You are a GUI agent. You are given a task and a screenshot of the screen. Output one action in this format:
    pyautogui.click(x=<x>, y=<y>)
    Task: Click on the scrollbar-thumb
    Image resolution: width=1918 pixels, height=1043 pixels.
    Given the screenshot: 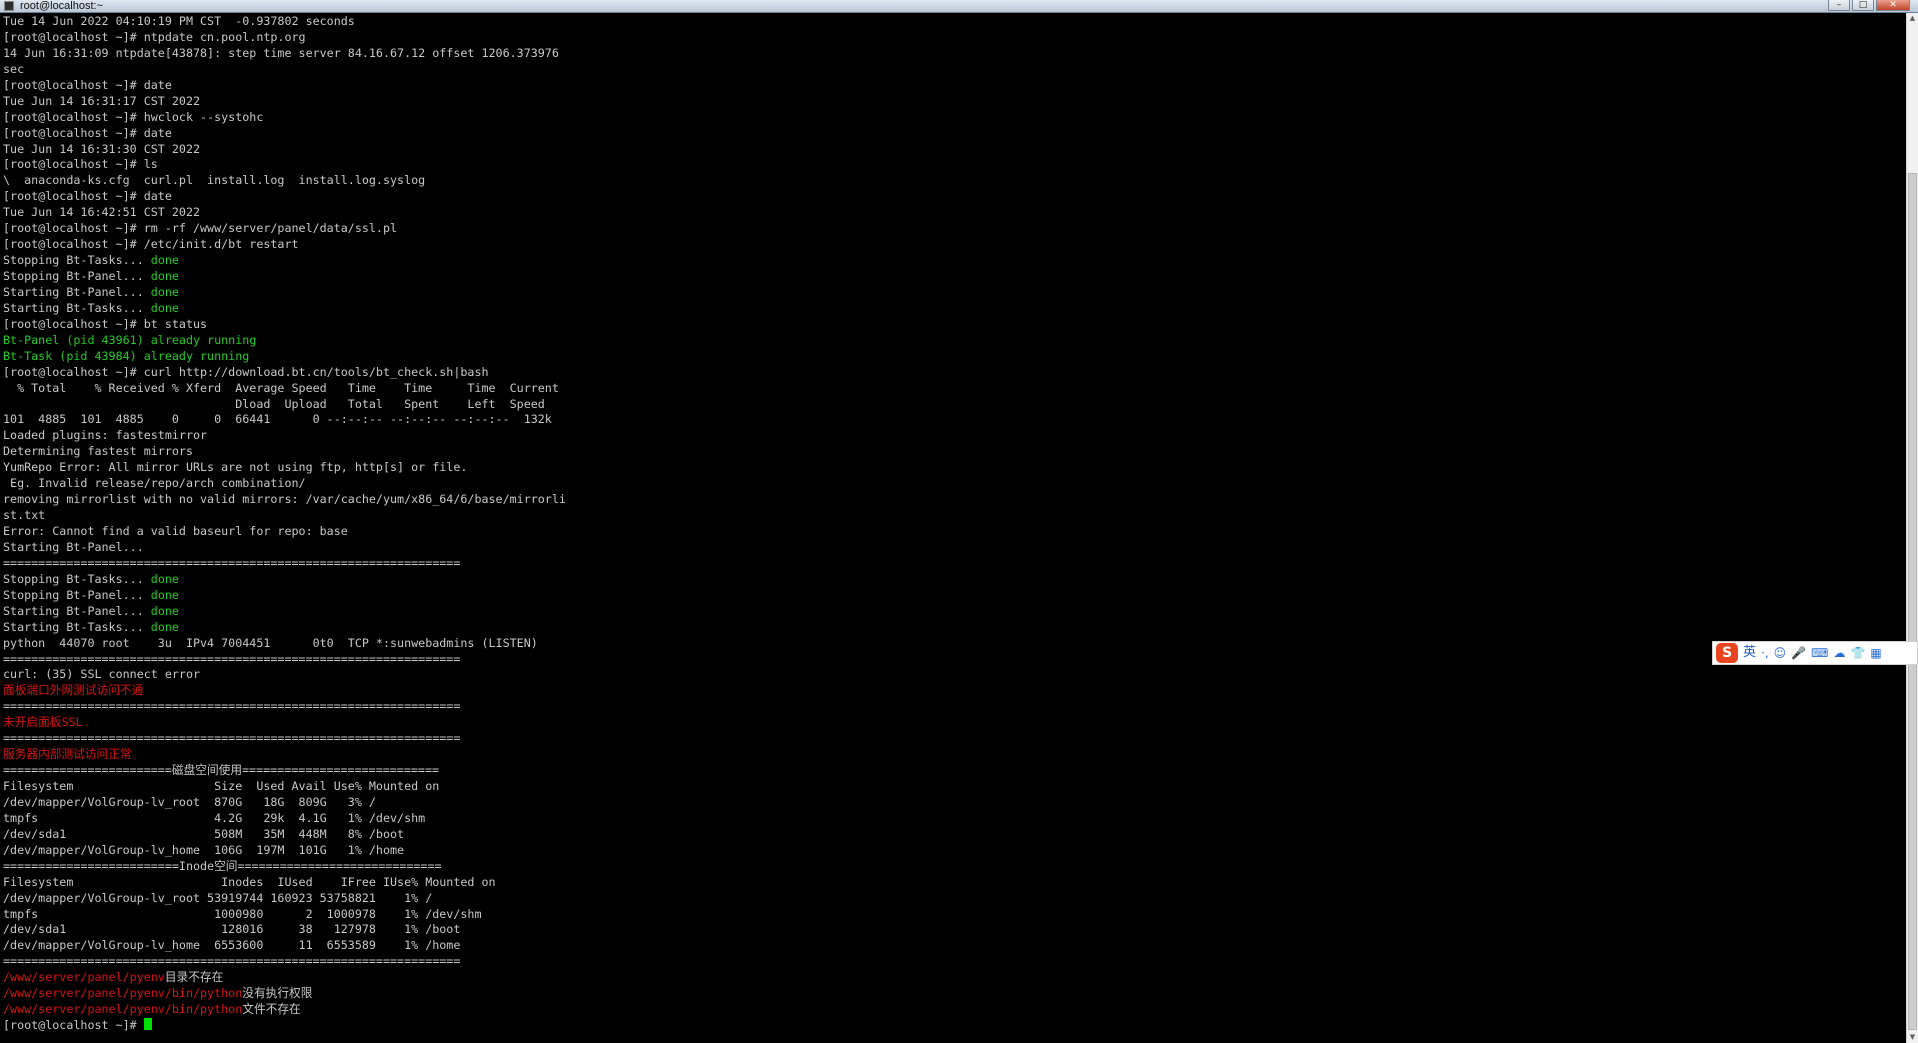 What is the action you would take?
    pyautogui.click(x=1912, y=601)
    